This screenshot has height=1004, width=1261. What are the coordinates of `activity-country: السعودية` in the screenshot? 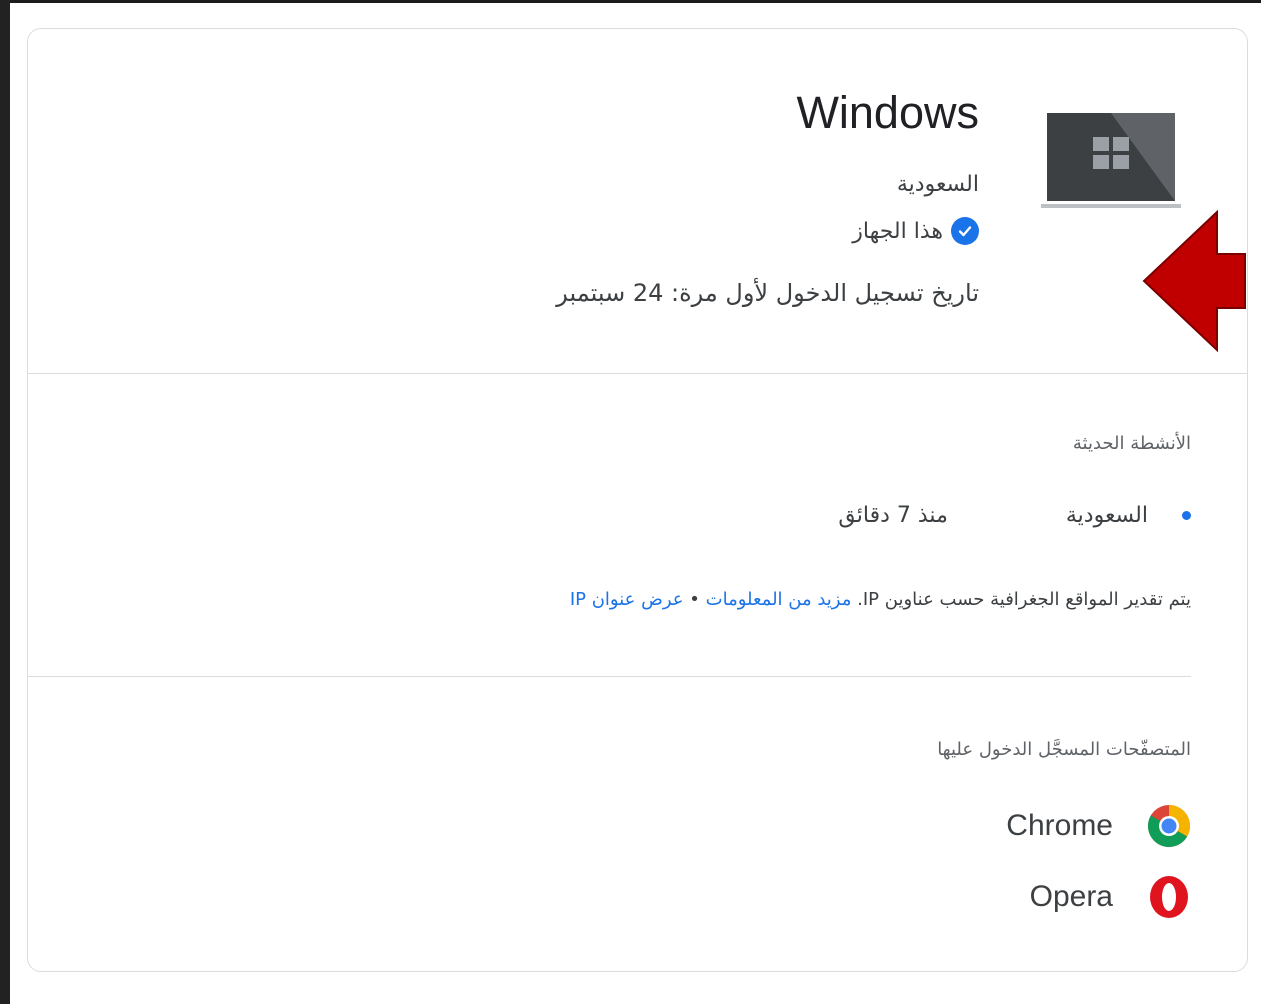 It's located at (1106, 515).